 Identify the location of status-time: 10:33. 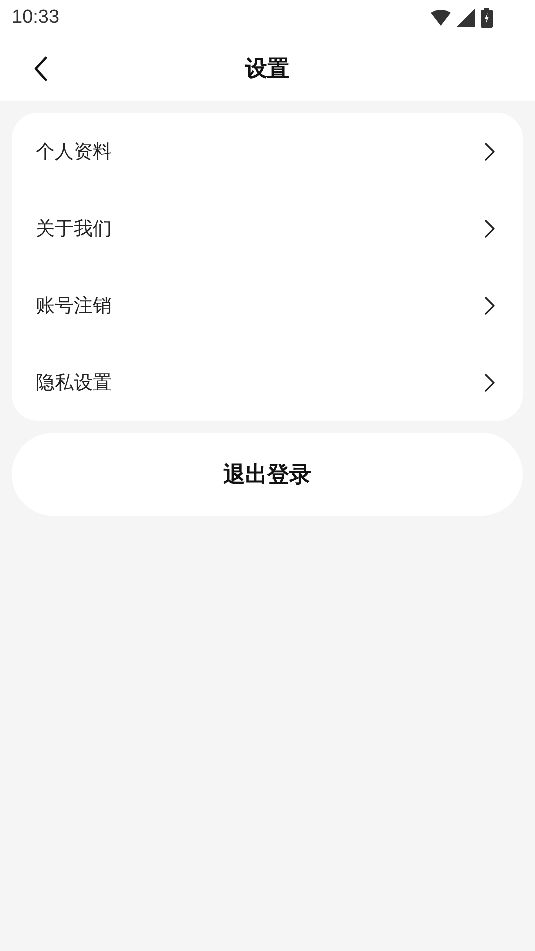
(36, 18).